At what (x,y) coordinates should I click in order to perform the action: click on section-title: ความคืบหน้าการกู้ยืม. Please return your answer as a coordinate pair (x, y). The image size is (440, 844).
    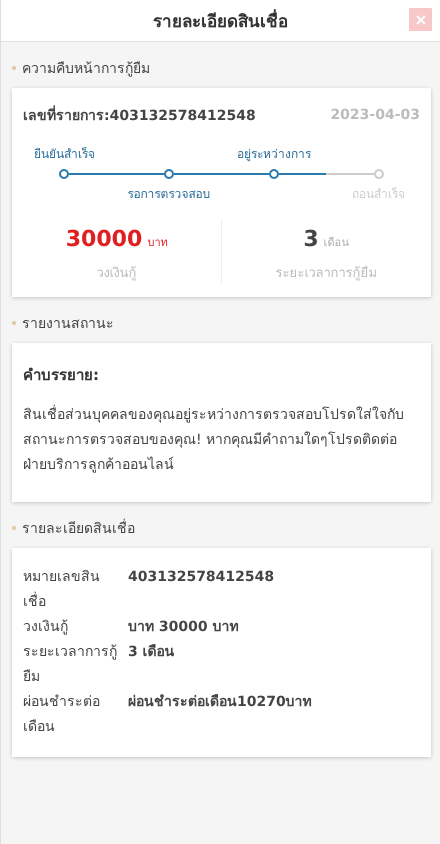
    Looking at the image, I should click on (86, 69).